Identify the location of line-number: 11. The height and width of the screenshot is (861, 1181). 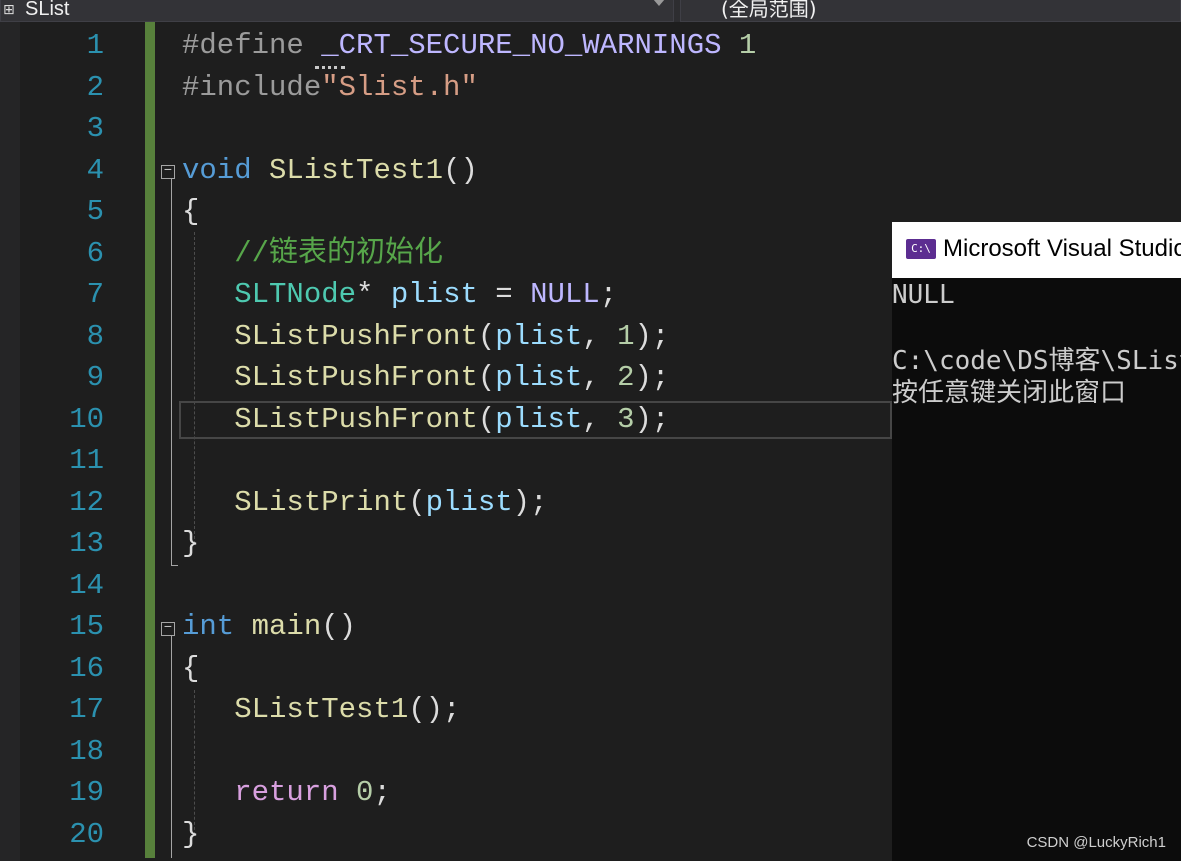
(86, 460).